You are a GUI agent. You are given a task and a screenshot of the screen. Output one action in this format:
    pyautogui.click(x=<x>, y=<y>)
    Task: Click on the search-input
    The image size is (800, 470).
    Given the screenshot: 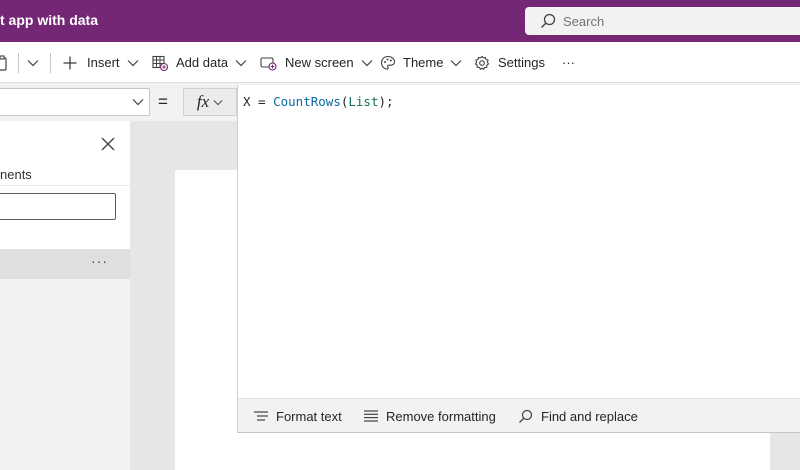 What is the action you would take?
    pyautogui.click(x=673, y=21)
    